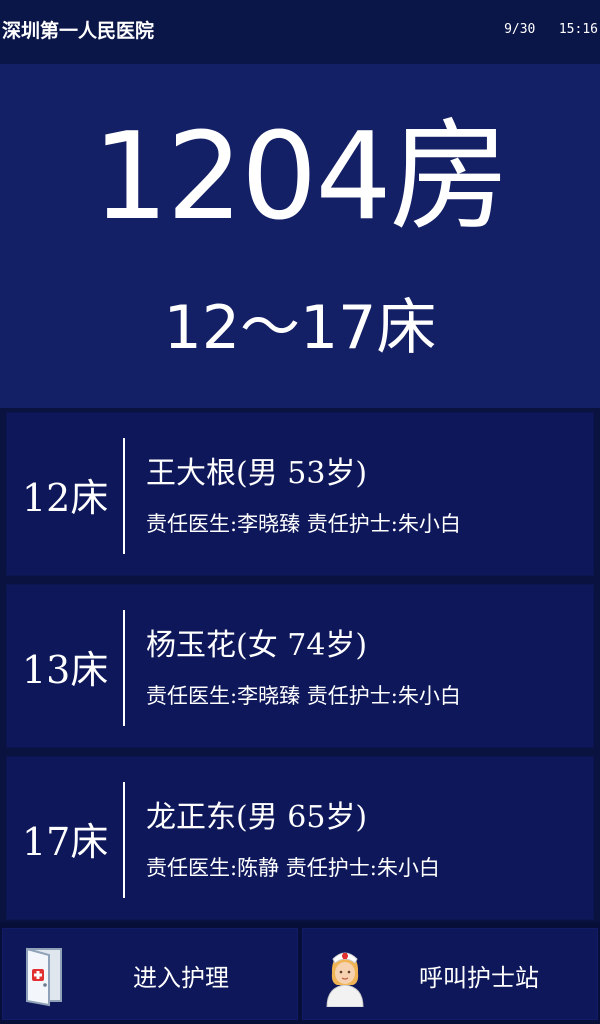 This screenshot has height=1024, width=600. What do you see at coordinates (300, 32) in the screenshot?
I see `status-header: 深圳第一人民医院 9/30 15:16` at bounding box center [300, 32].